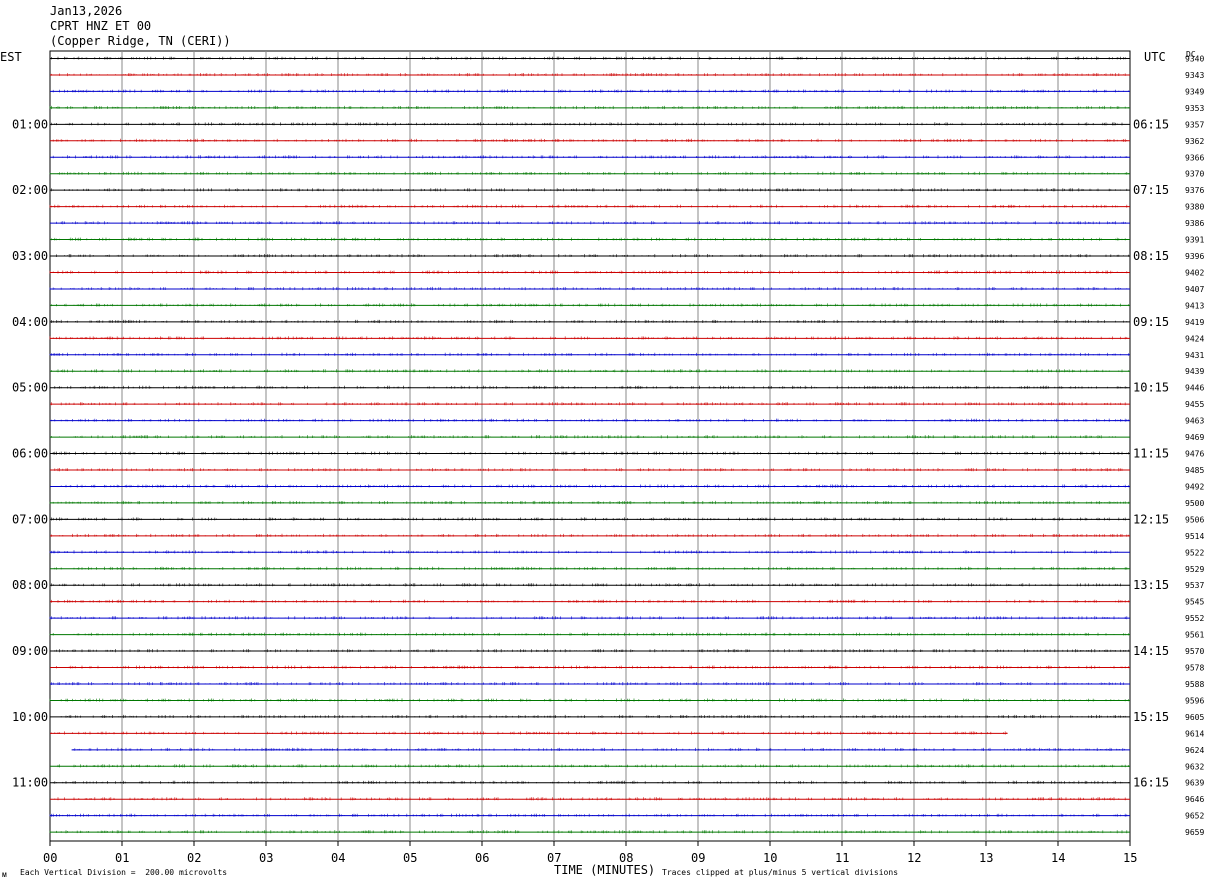 This screenshot has width=1210, height=886. I want to click on x-tick-label: 13, so click(986, 858).